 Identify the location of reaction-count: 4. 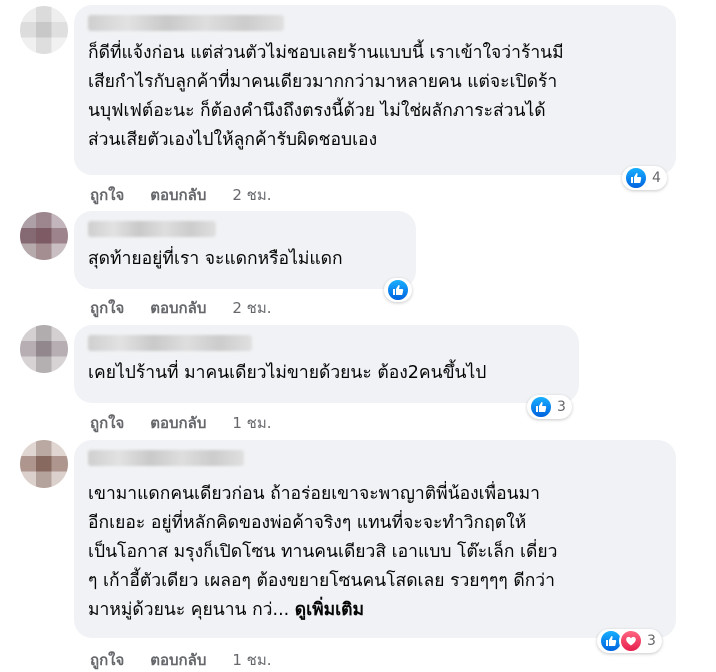
(656, 178).